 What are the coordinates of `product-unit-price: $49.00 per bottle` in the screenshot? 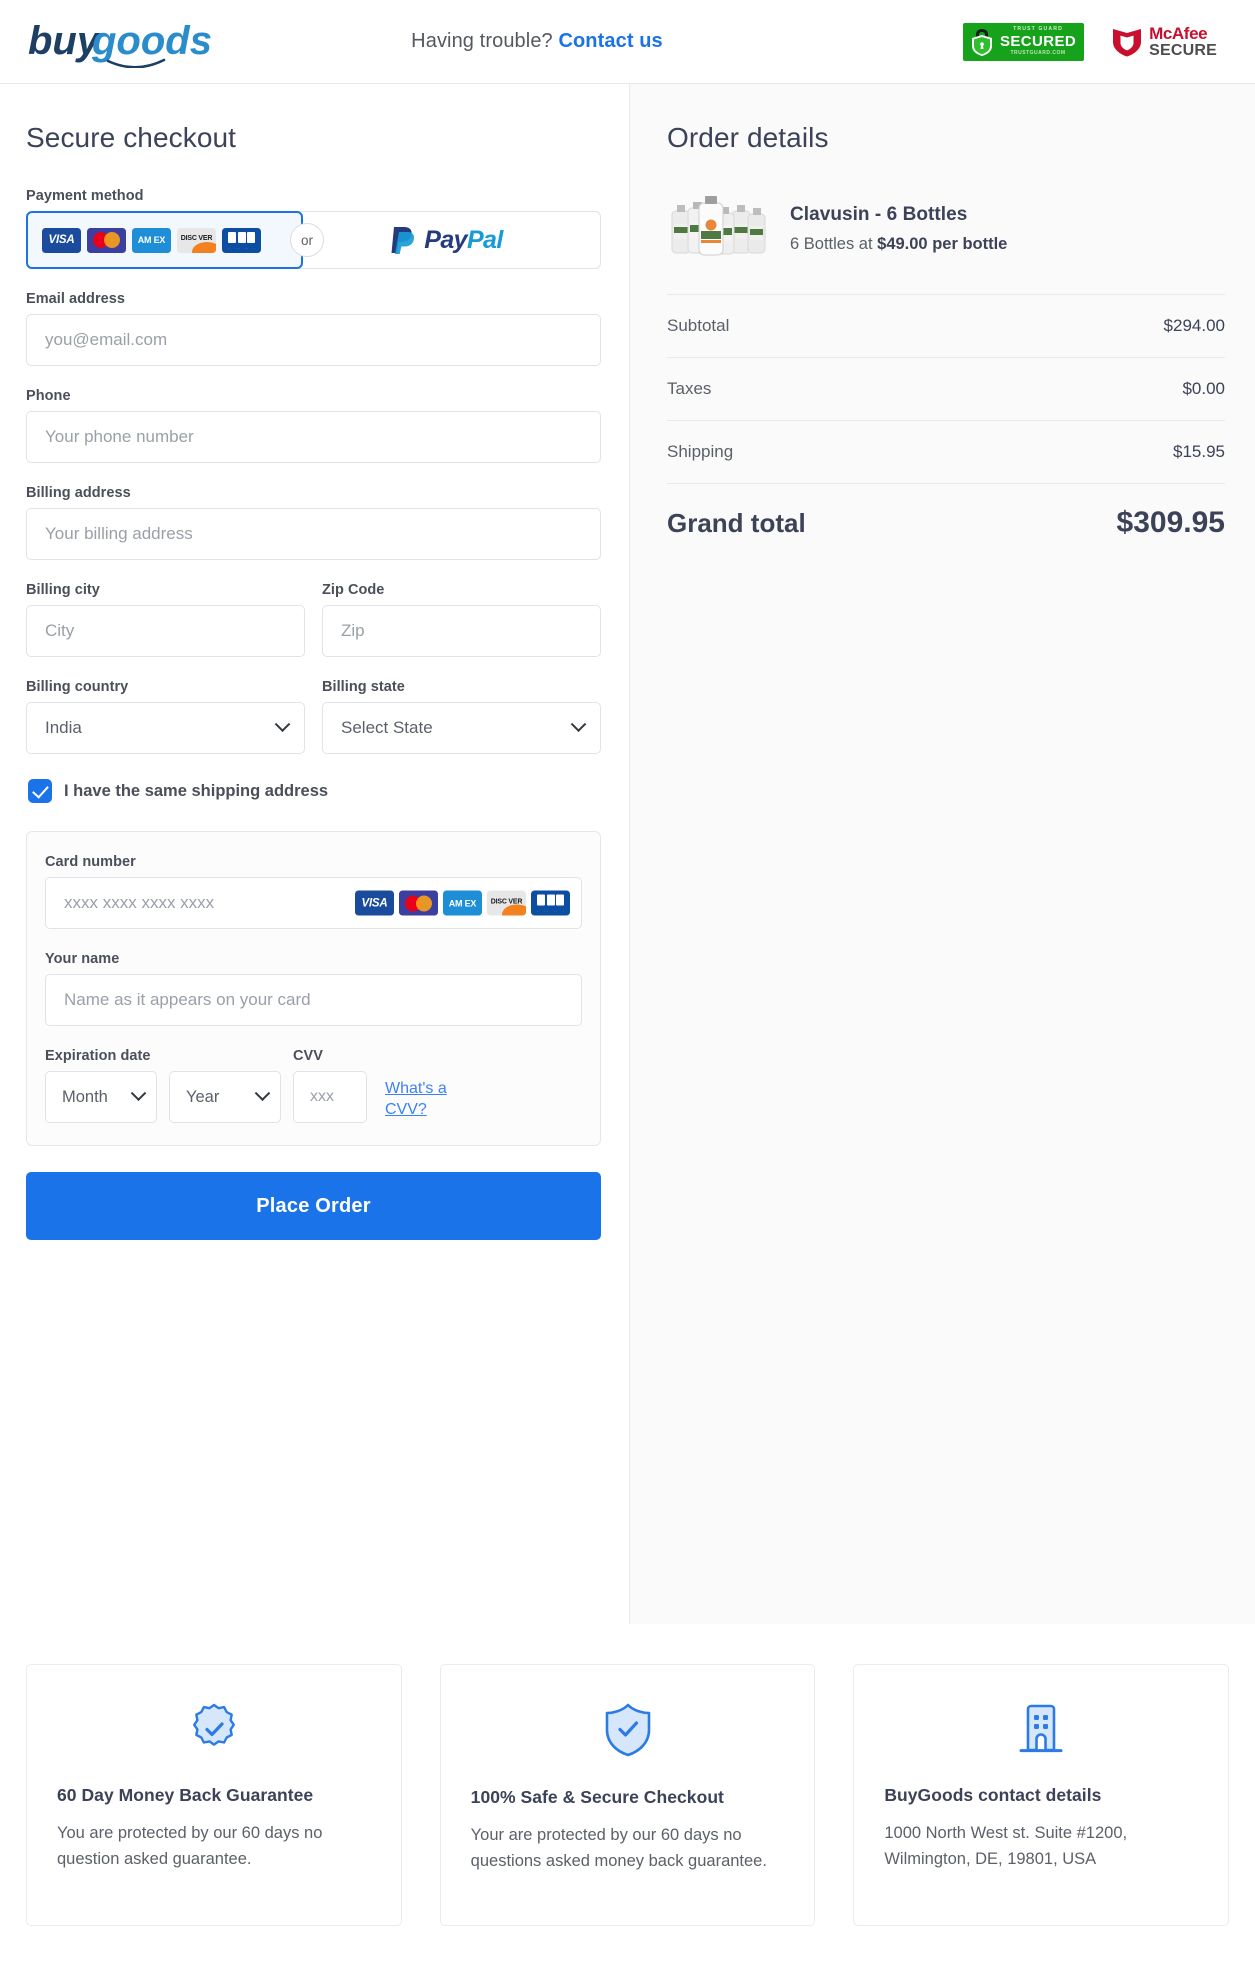 It's located at (942, 244).